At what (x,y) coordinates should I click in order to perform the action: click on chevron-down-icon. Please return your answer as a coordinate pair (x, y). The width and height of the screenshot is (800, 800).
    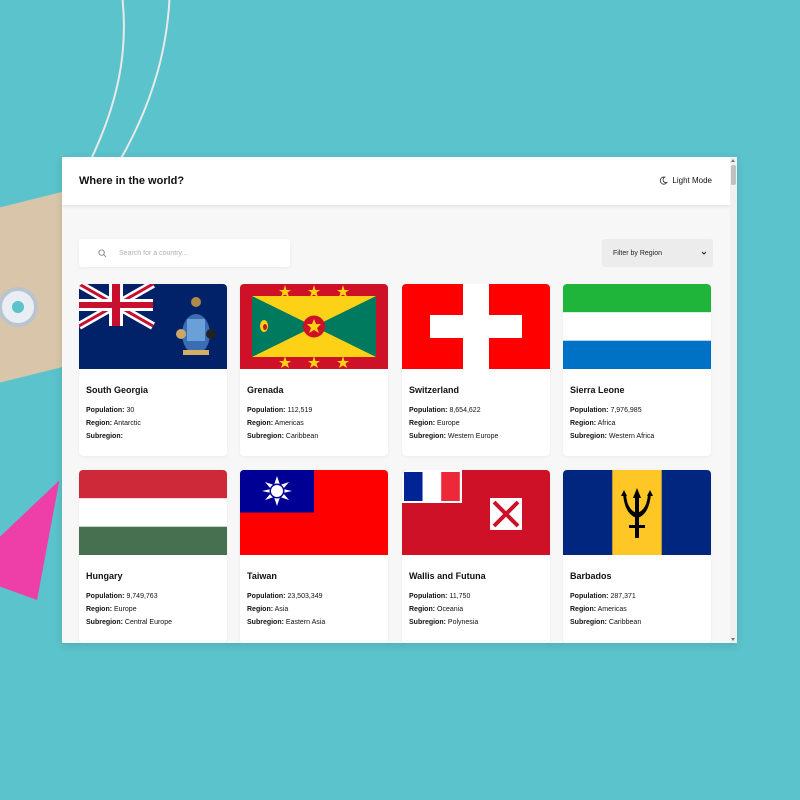
    Looking at the image, I should click on (704, 253).